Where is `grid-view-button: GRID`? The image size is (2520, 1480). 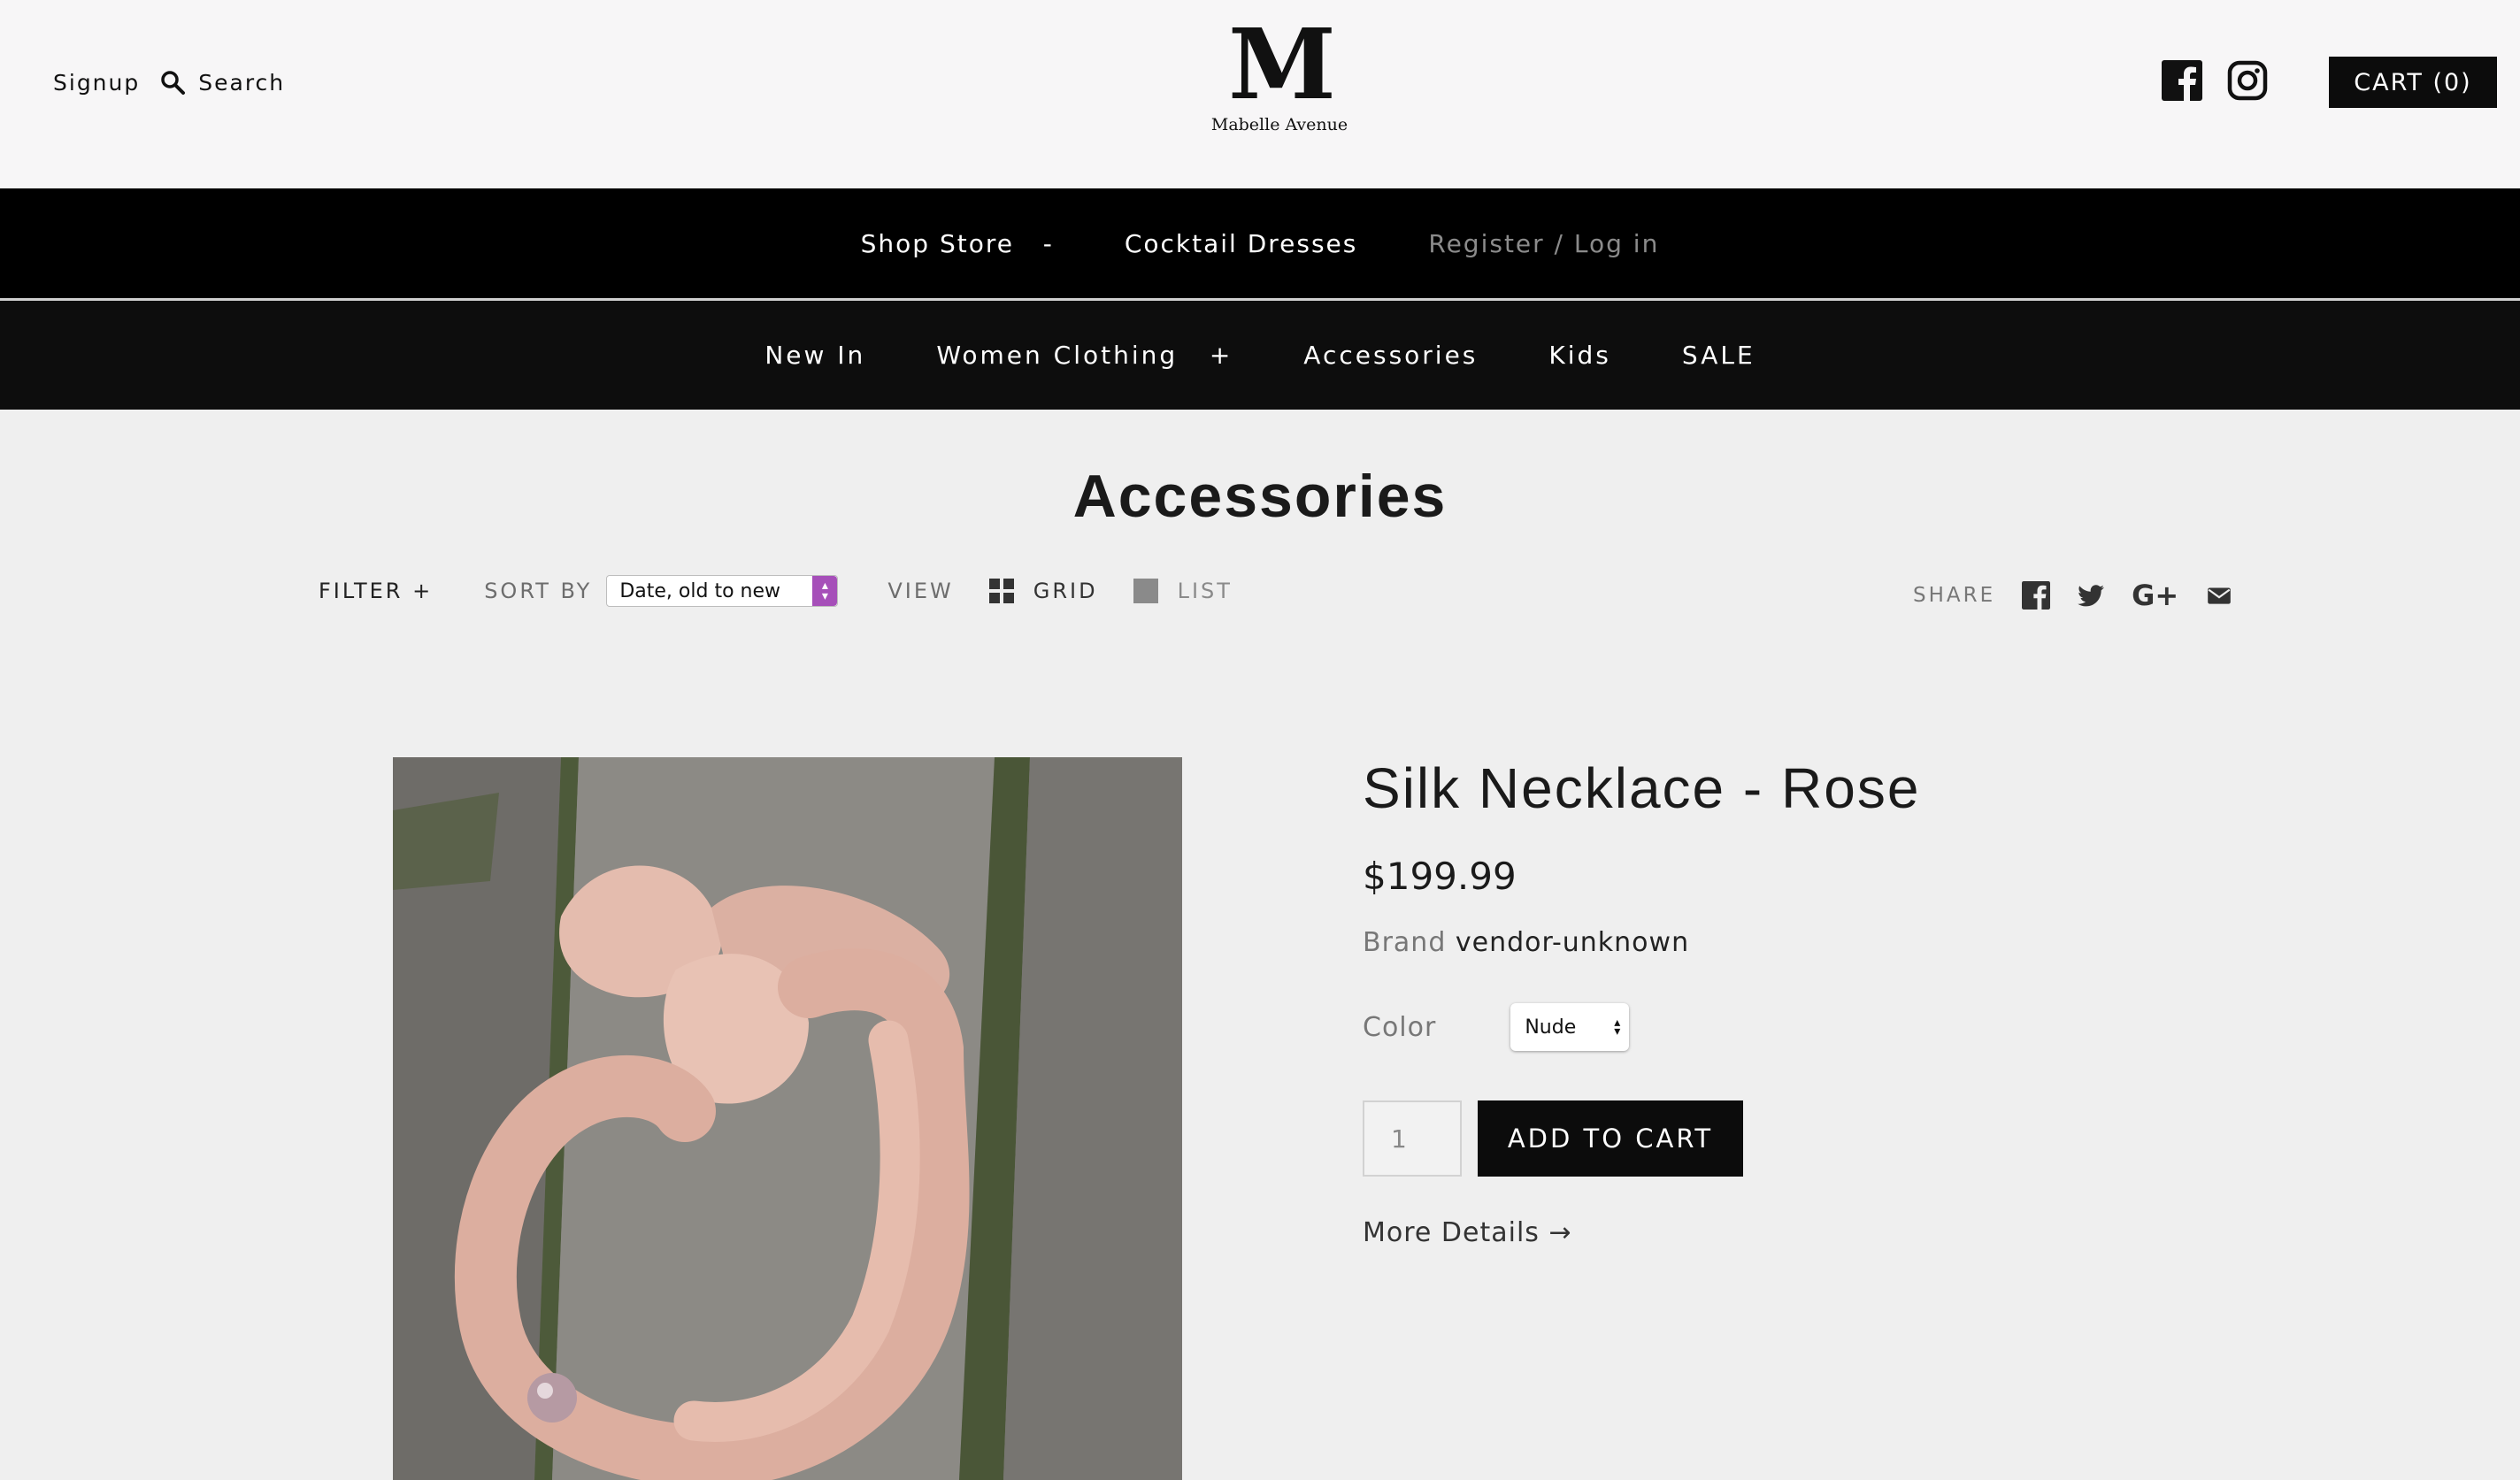
grid-view-button: GRID is located at coordinates (1065, 591).